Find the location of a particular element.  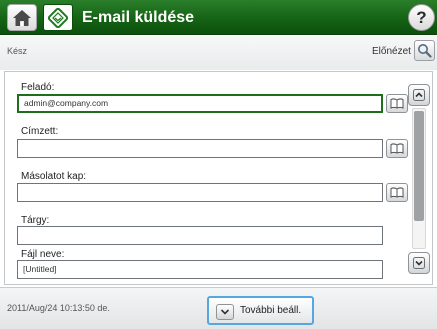

from-field: admin@company.com is located at coordinates (200, 103).